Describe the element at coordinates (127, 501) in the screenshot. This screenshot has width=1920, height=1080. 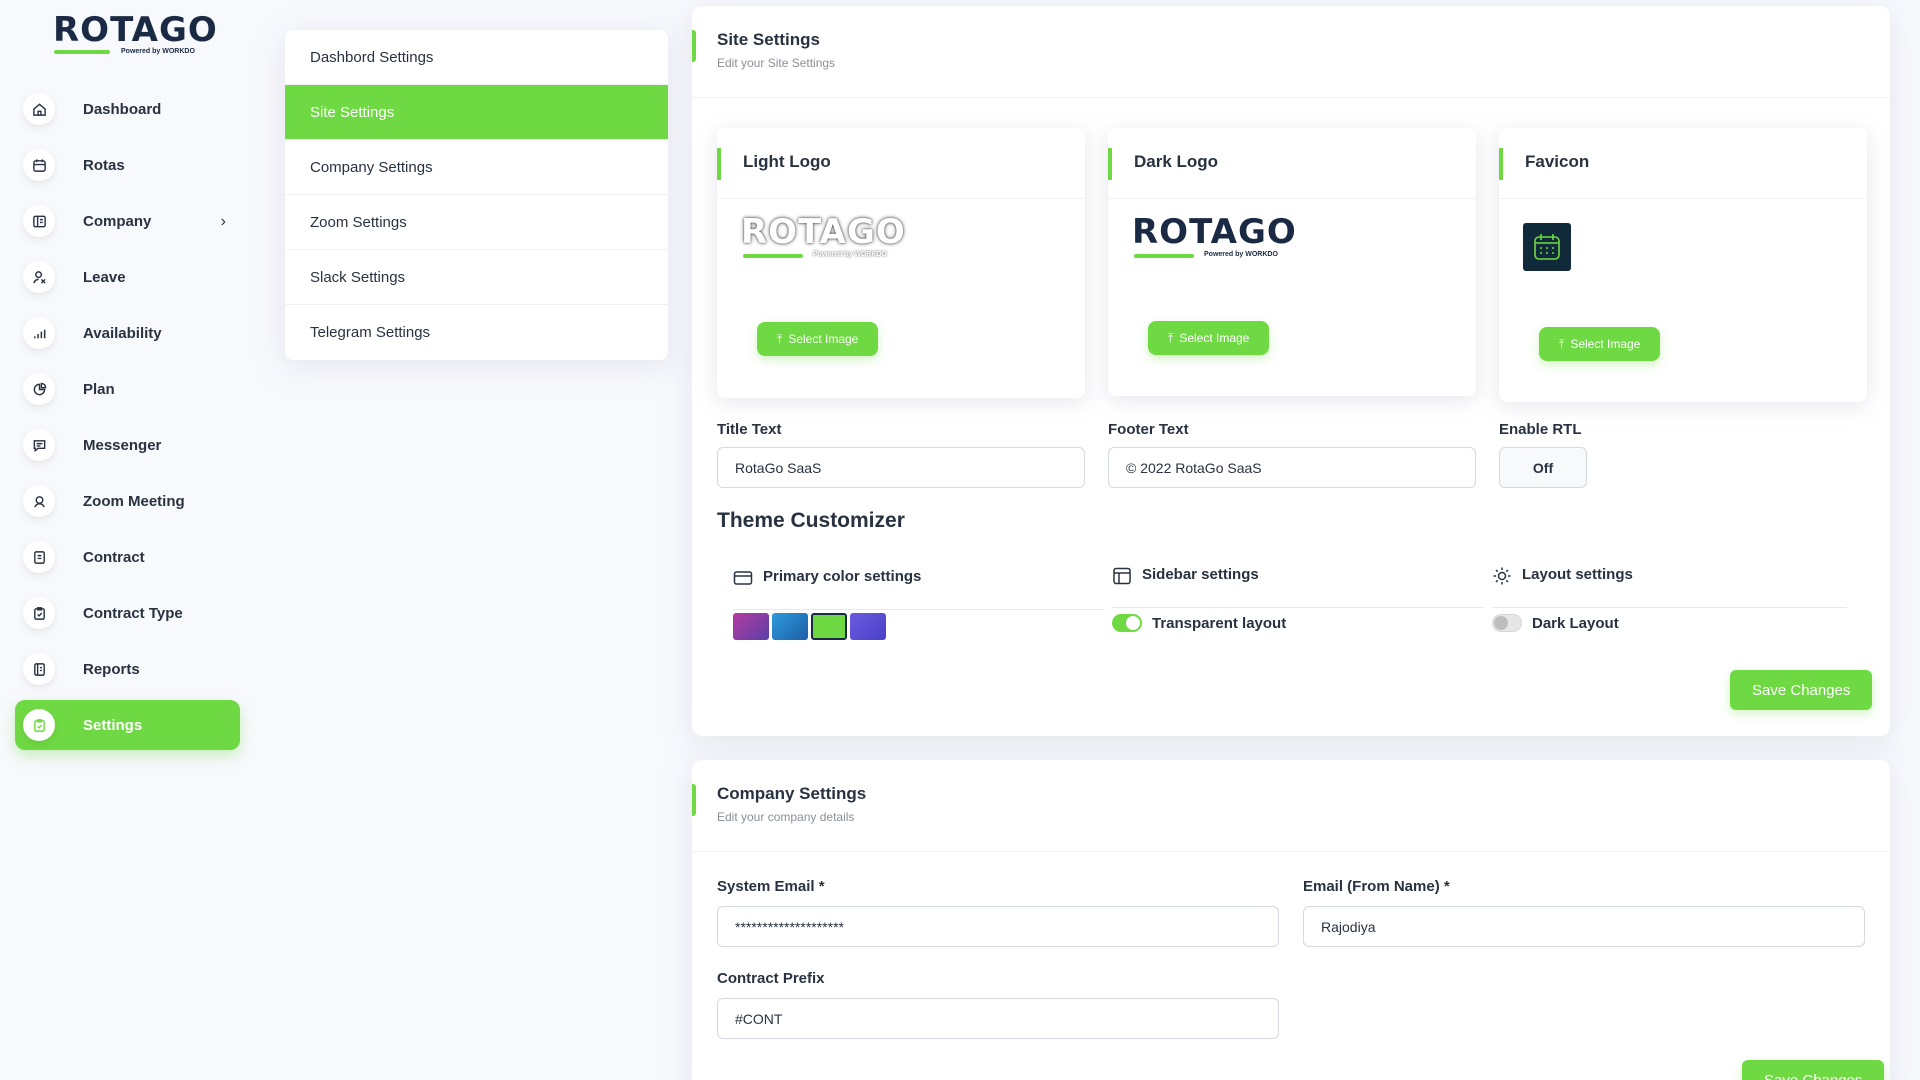
I see `sidebar-item-zoom-meeting: Zoom Meeting` at that location.